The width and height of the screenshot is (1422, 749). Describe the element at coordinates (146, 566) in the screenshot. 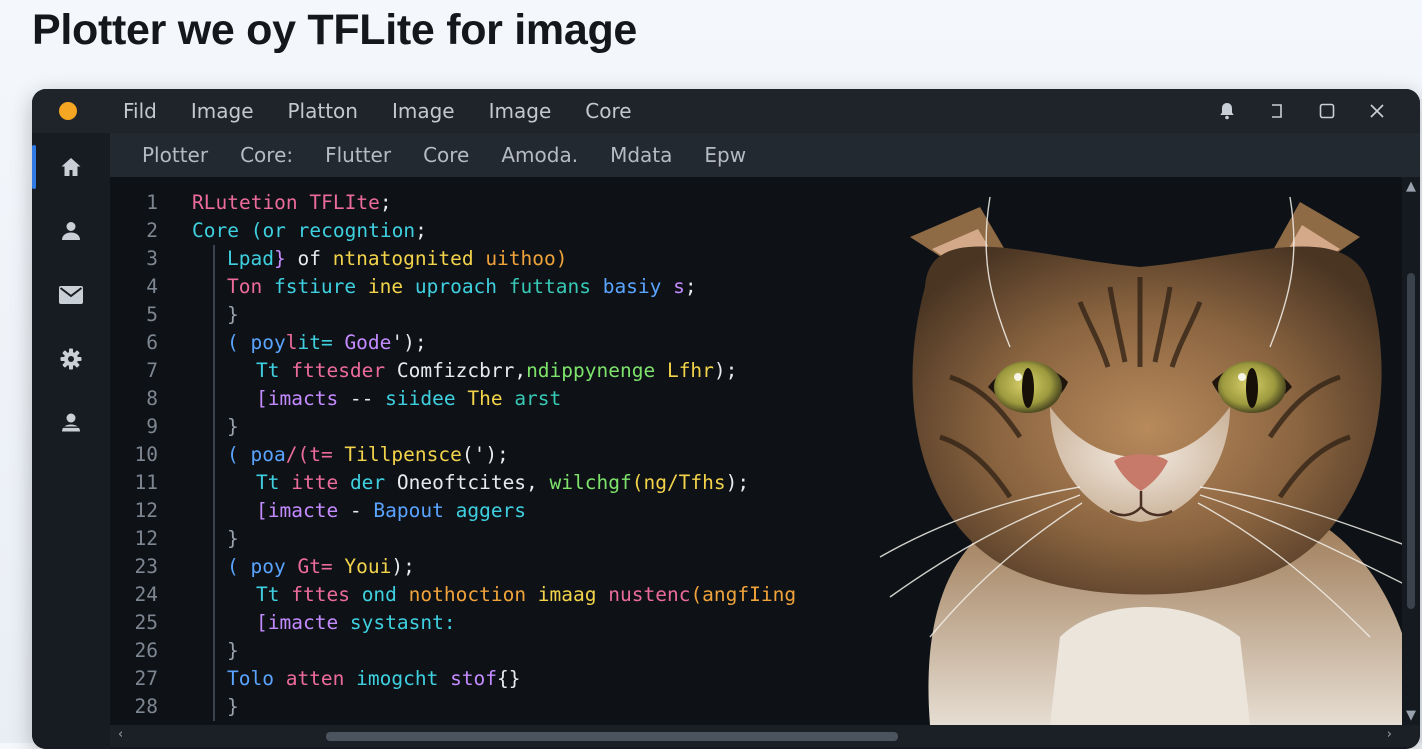

I see `line-number: 23` at that location.